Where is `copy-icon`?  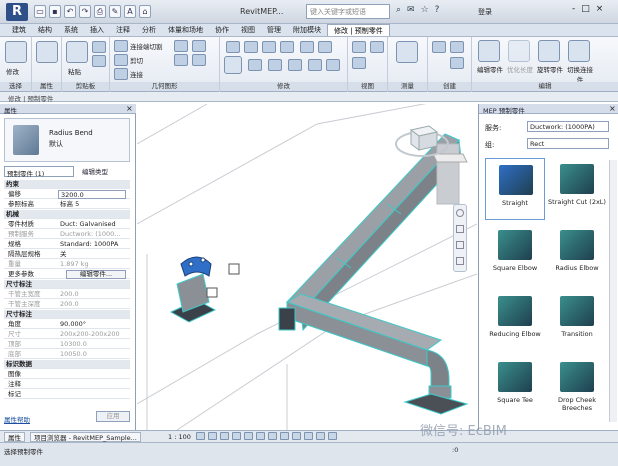
copy-icon is located at coordinates (99, 47).